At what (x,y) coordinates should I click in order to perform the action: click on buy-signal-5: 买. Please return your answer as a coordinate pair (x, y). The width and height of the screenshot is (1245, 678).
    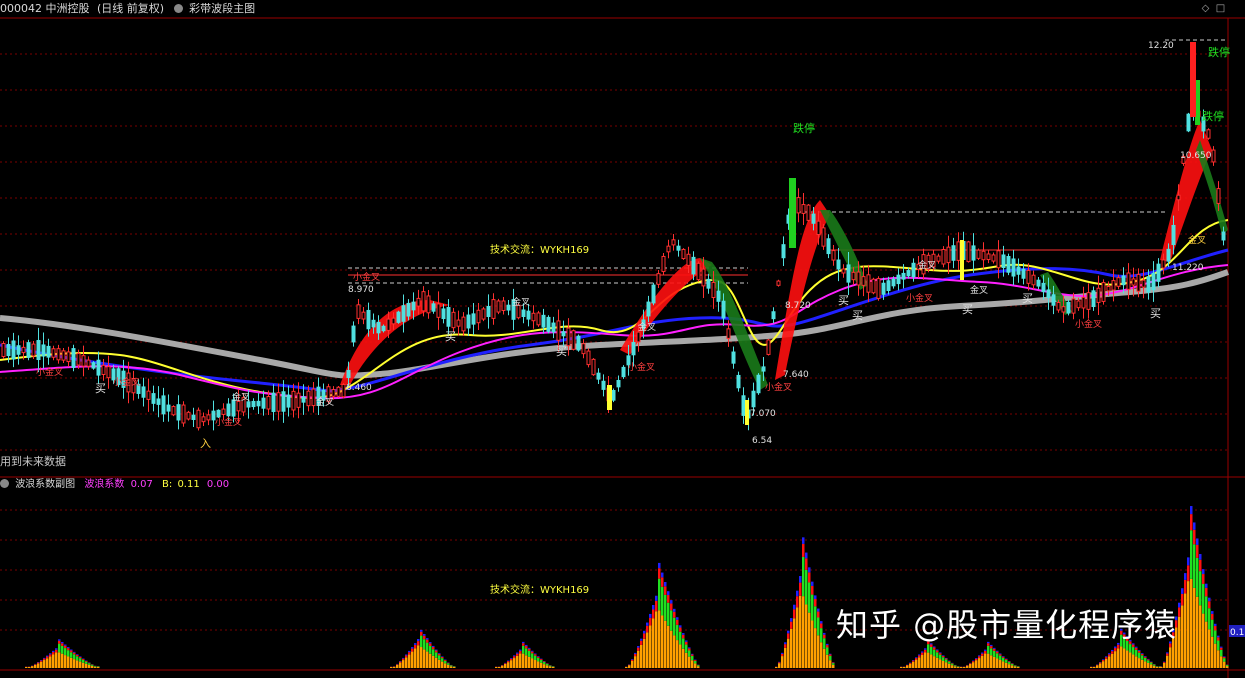
    Looking at the image, I should click on (857, 315).